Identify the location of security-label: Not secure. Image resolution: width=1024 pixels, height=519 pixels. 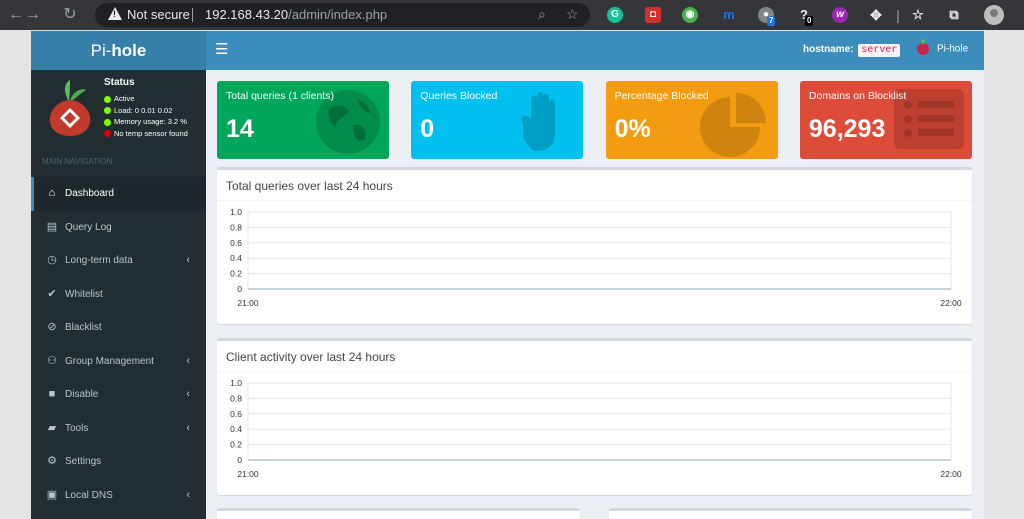
(158, 14).